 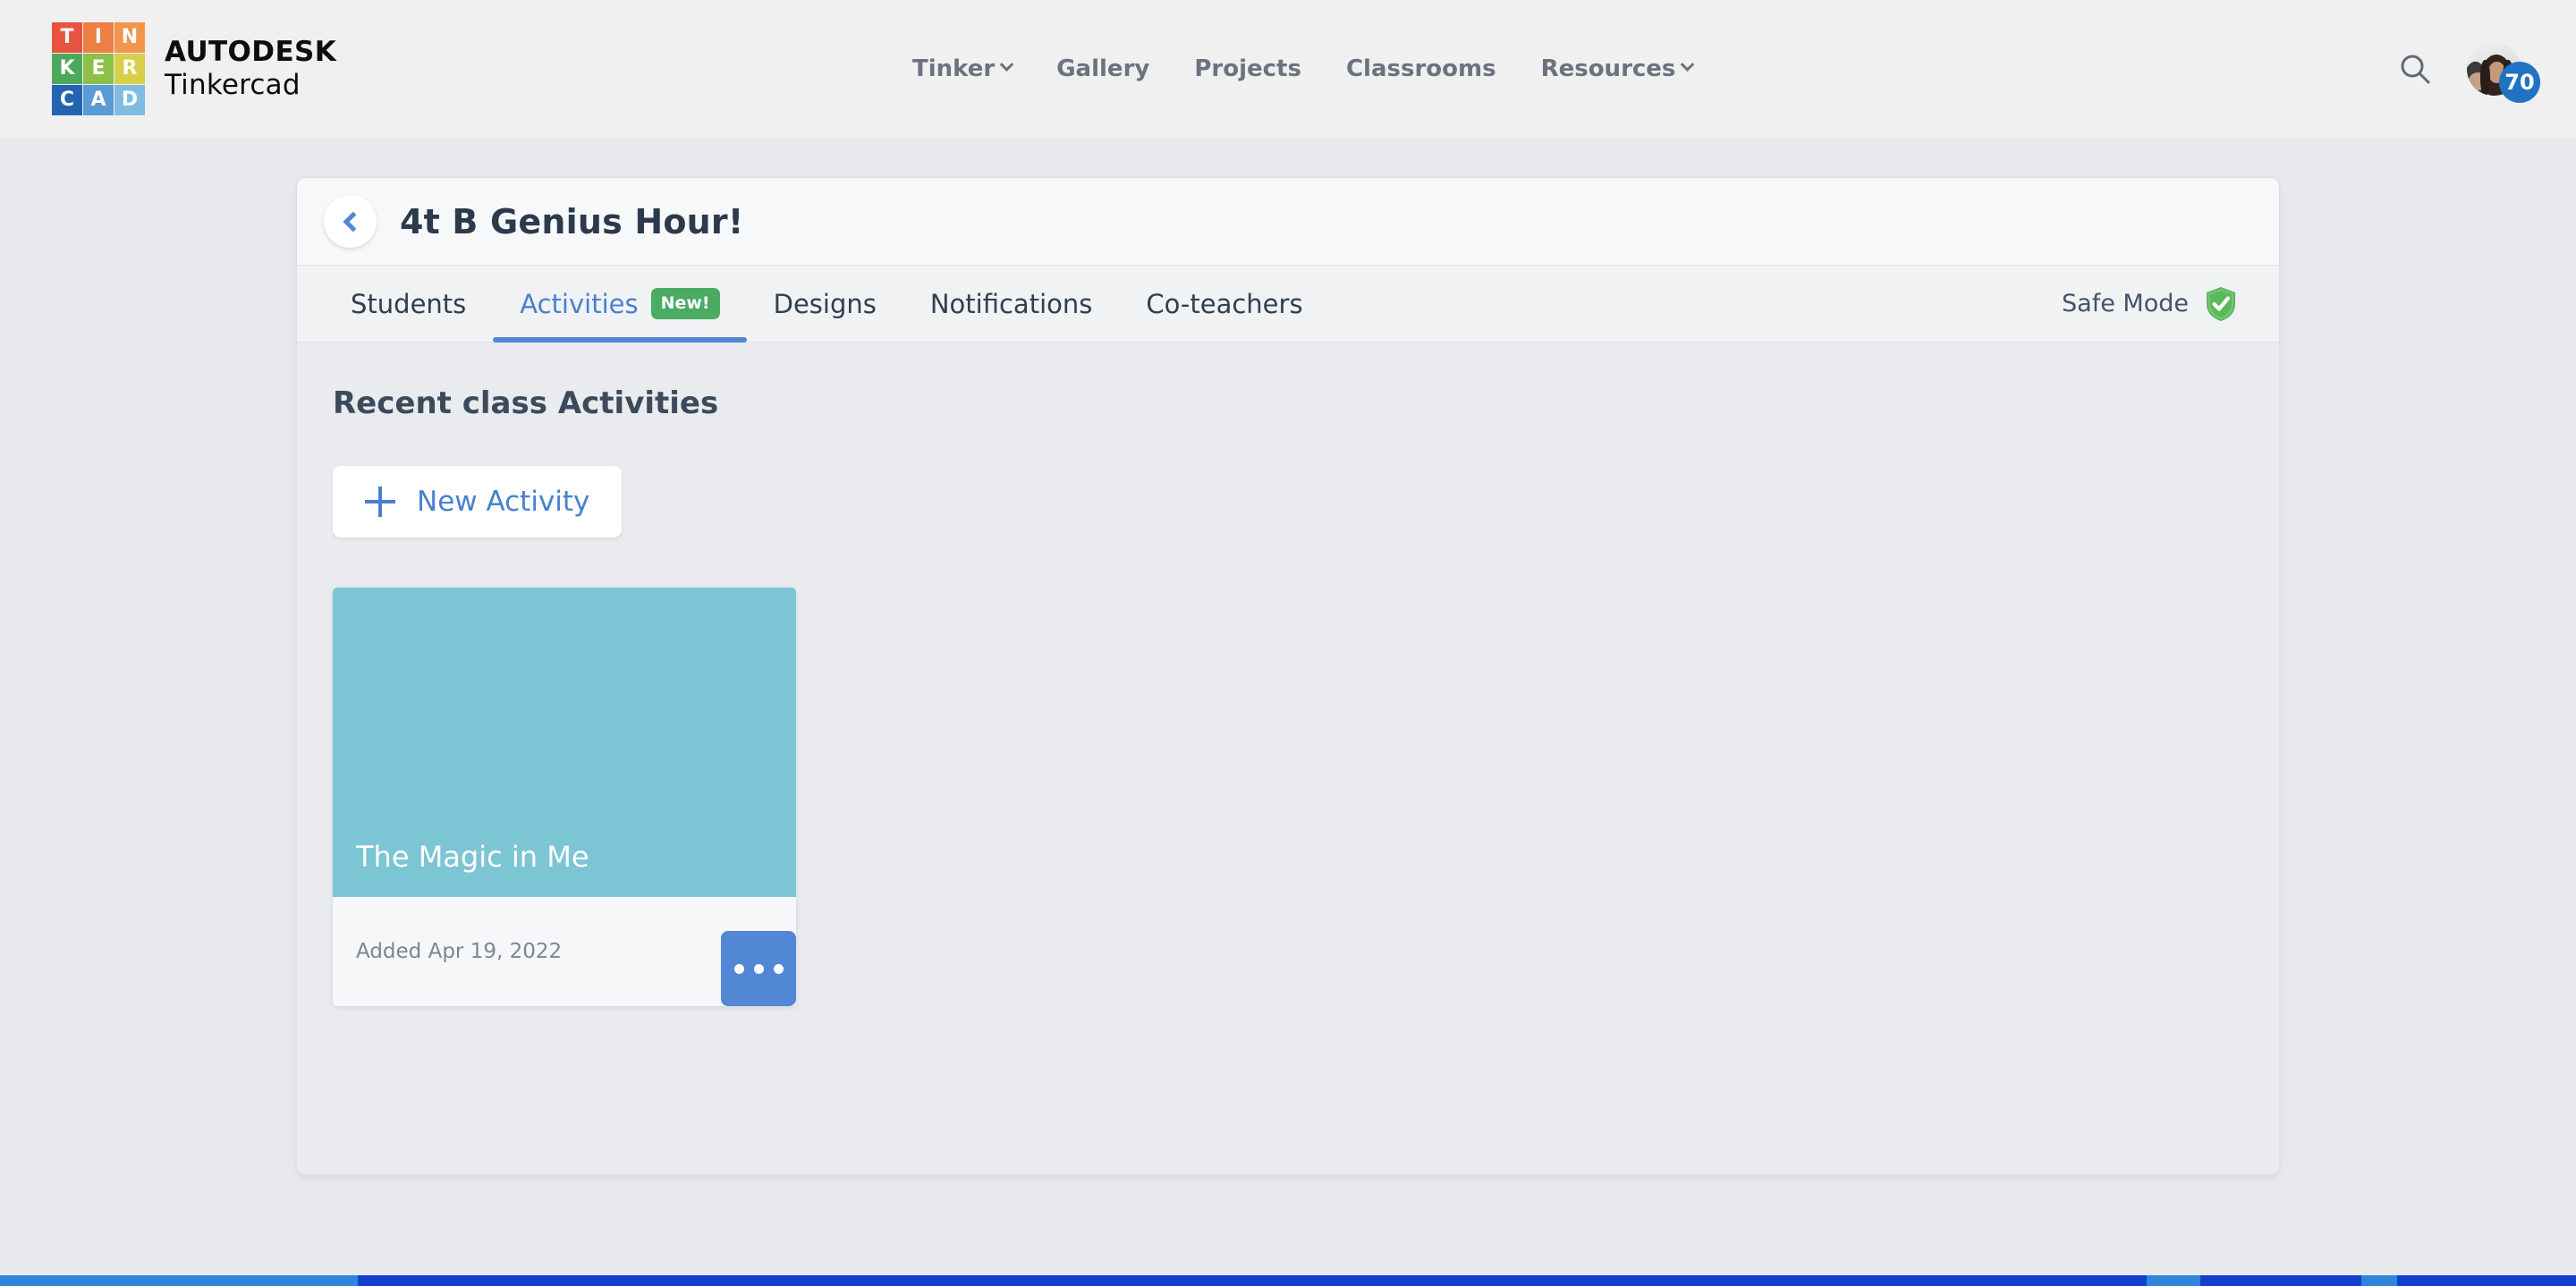 What do you see at coordinates (1288, 222) in the screenshot?
I see `panel-header: 4t B Genius Hour!` at bounding box center [1288, 222].